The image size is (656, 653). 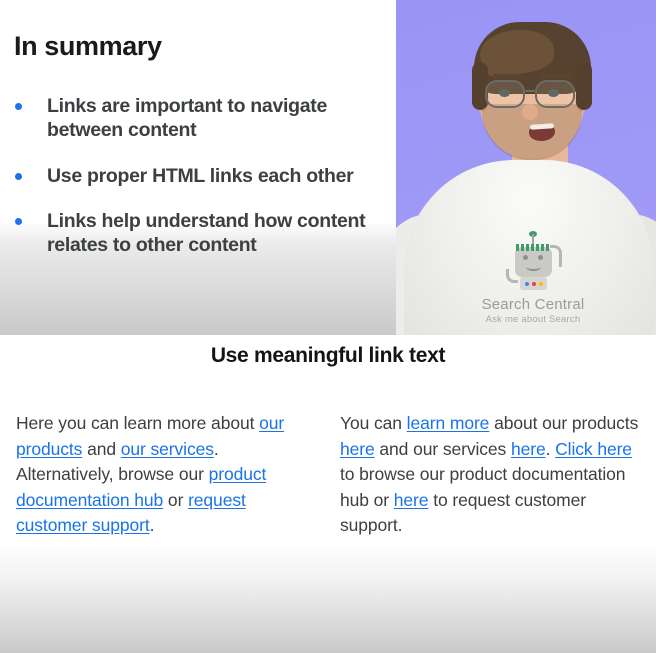 I want to click on search-central-robot-logo-icon, so click(x=533, y=262).